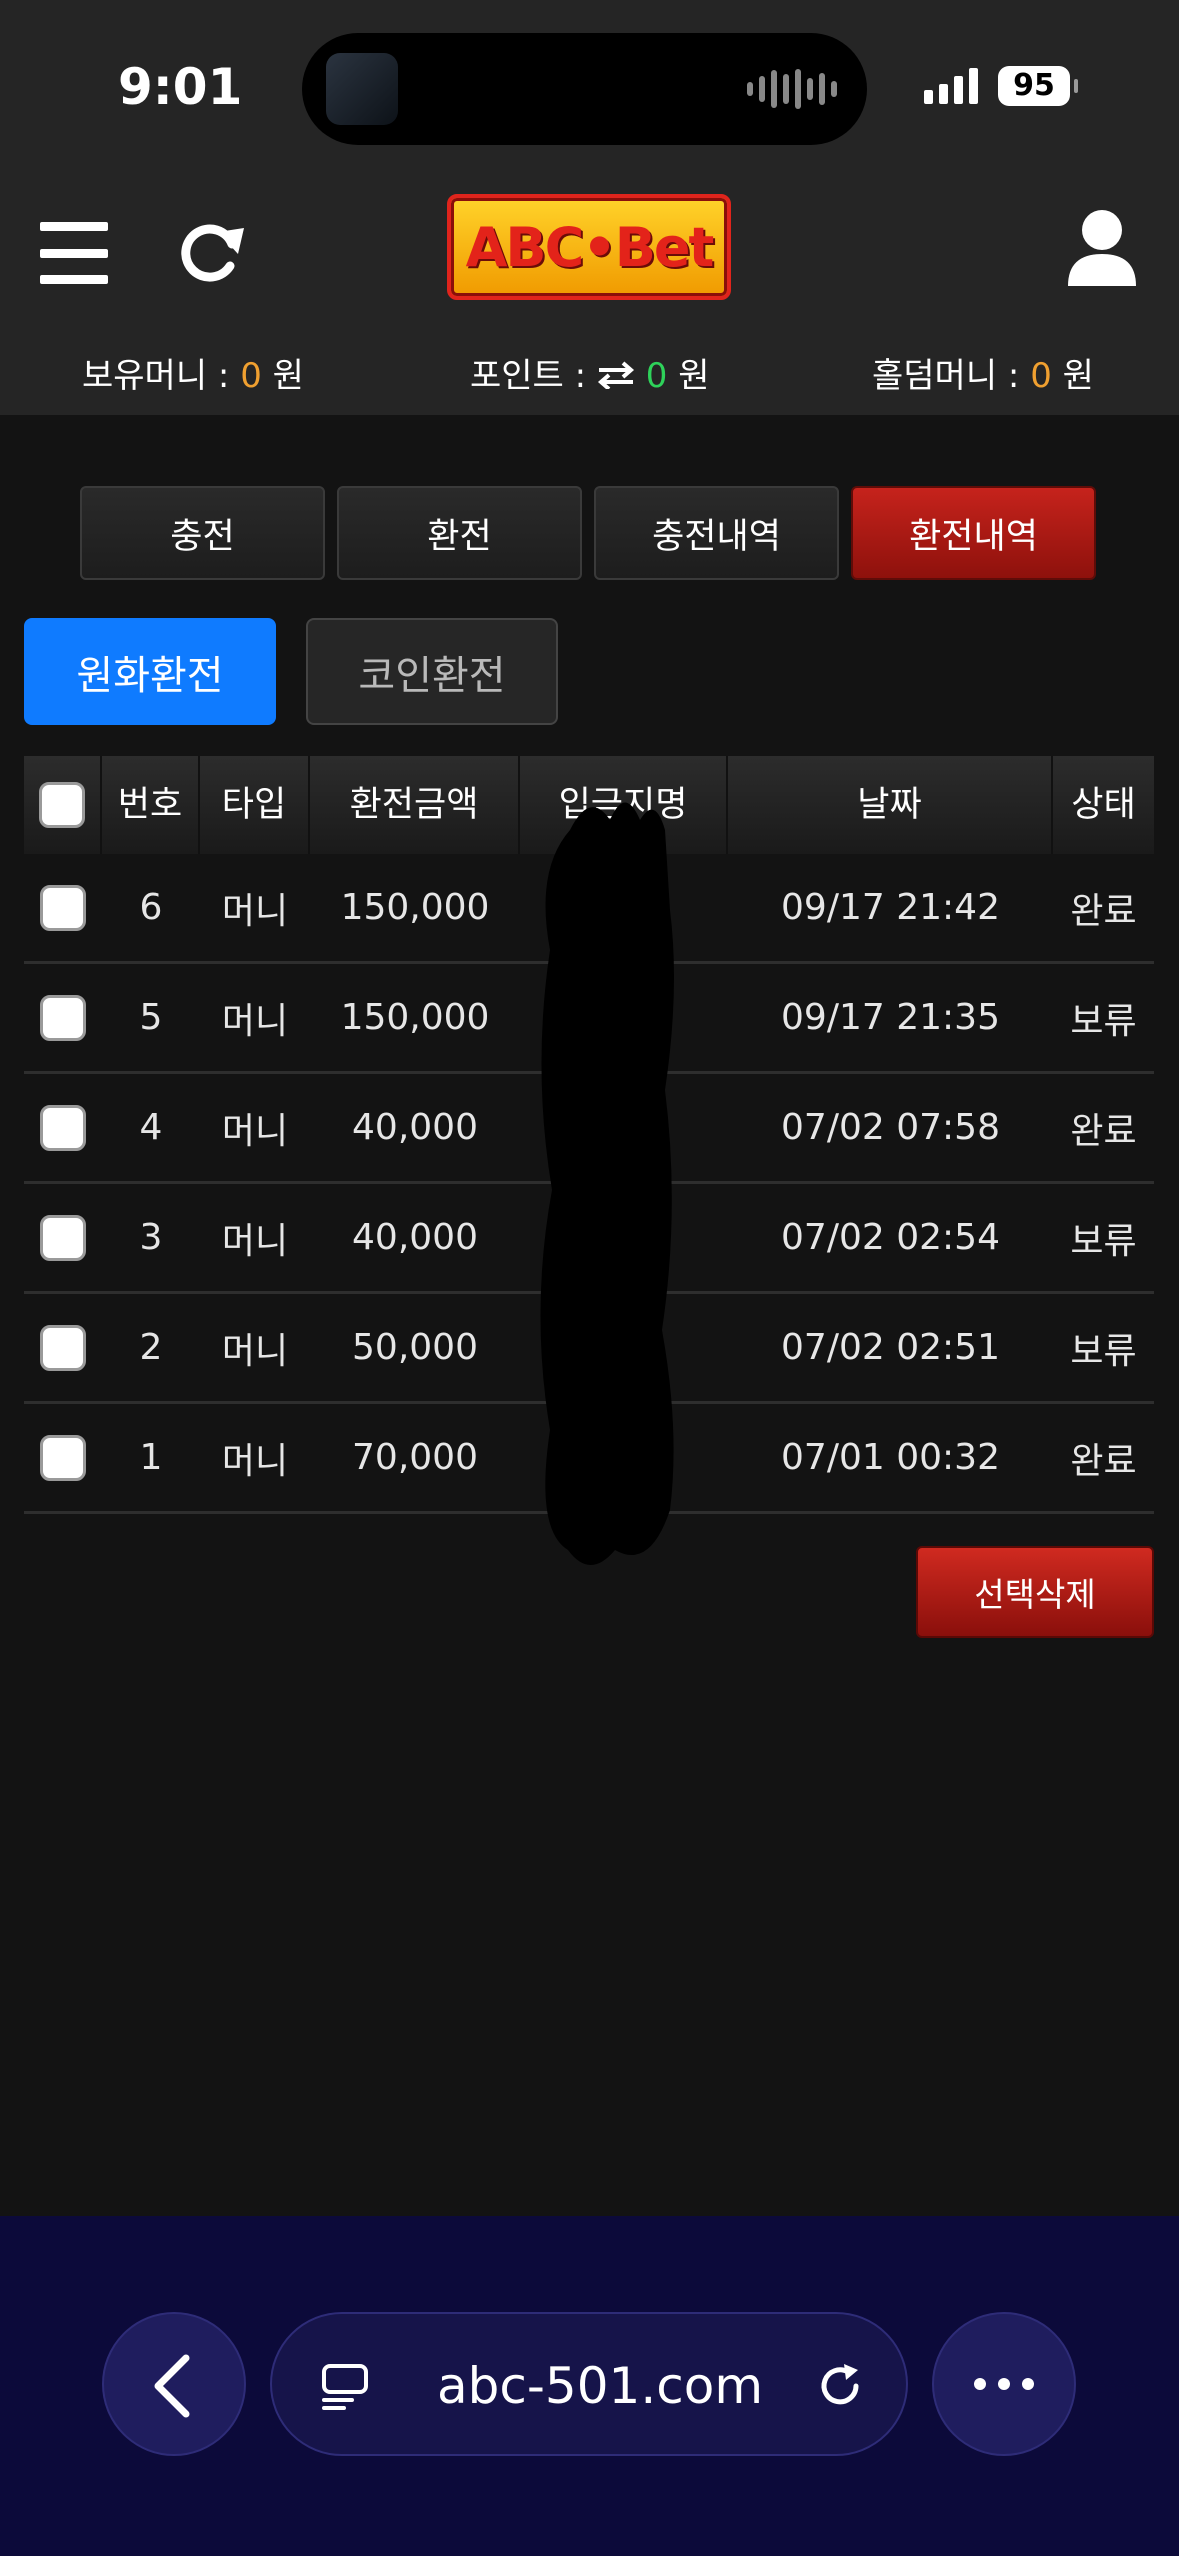 Image resolution: width=1179 pixels, height=2556 pixels. Describe the element at coordinates (951, 85) in the screenshot. I see `signal-icon` at that location.